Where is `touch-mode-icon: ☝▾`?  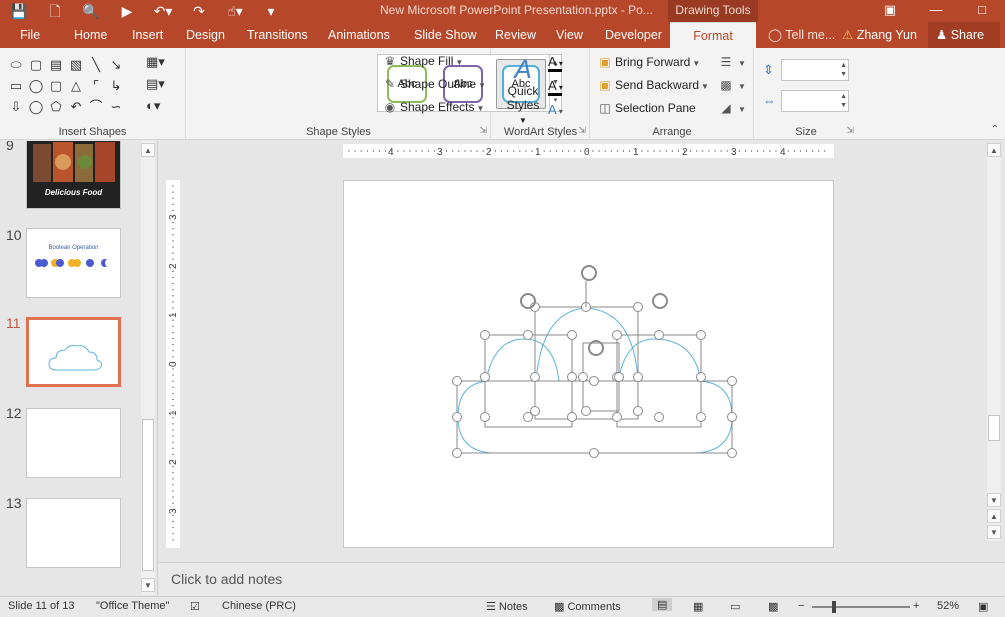
touch-mode-icon: ☝▾ is located at coordinates (235, 11).